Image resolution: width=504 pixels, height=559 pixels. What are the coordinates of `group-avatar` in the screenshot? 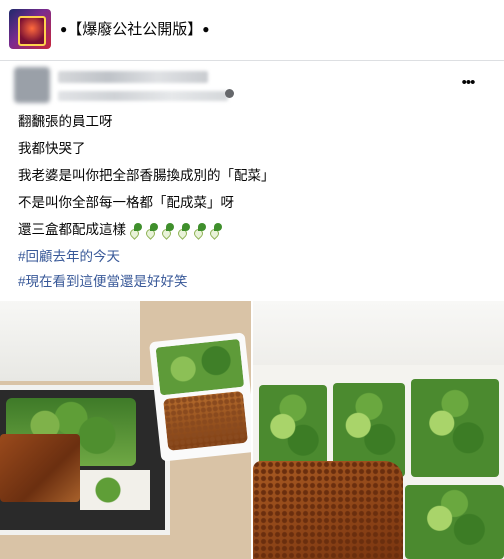 It's located at (30, 29).